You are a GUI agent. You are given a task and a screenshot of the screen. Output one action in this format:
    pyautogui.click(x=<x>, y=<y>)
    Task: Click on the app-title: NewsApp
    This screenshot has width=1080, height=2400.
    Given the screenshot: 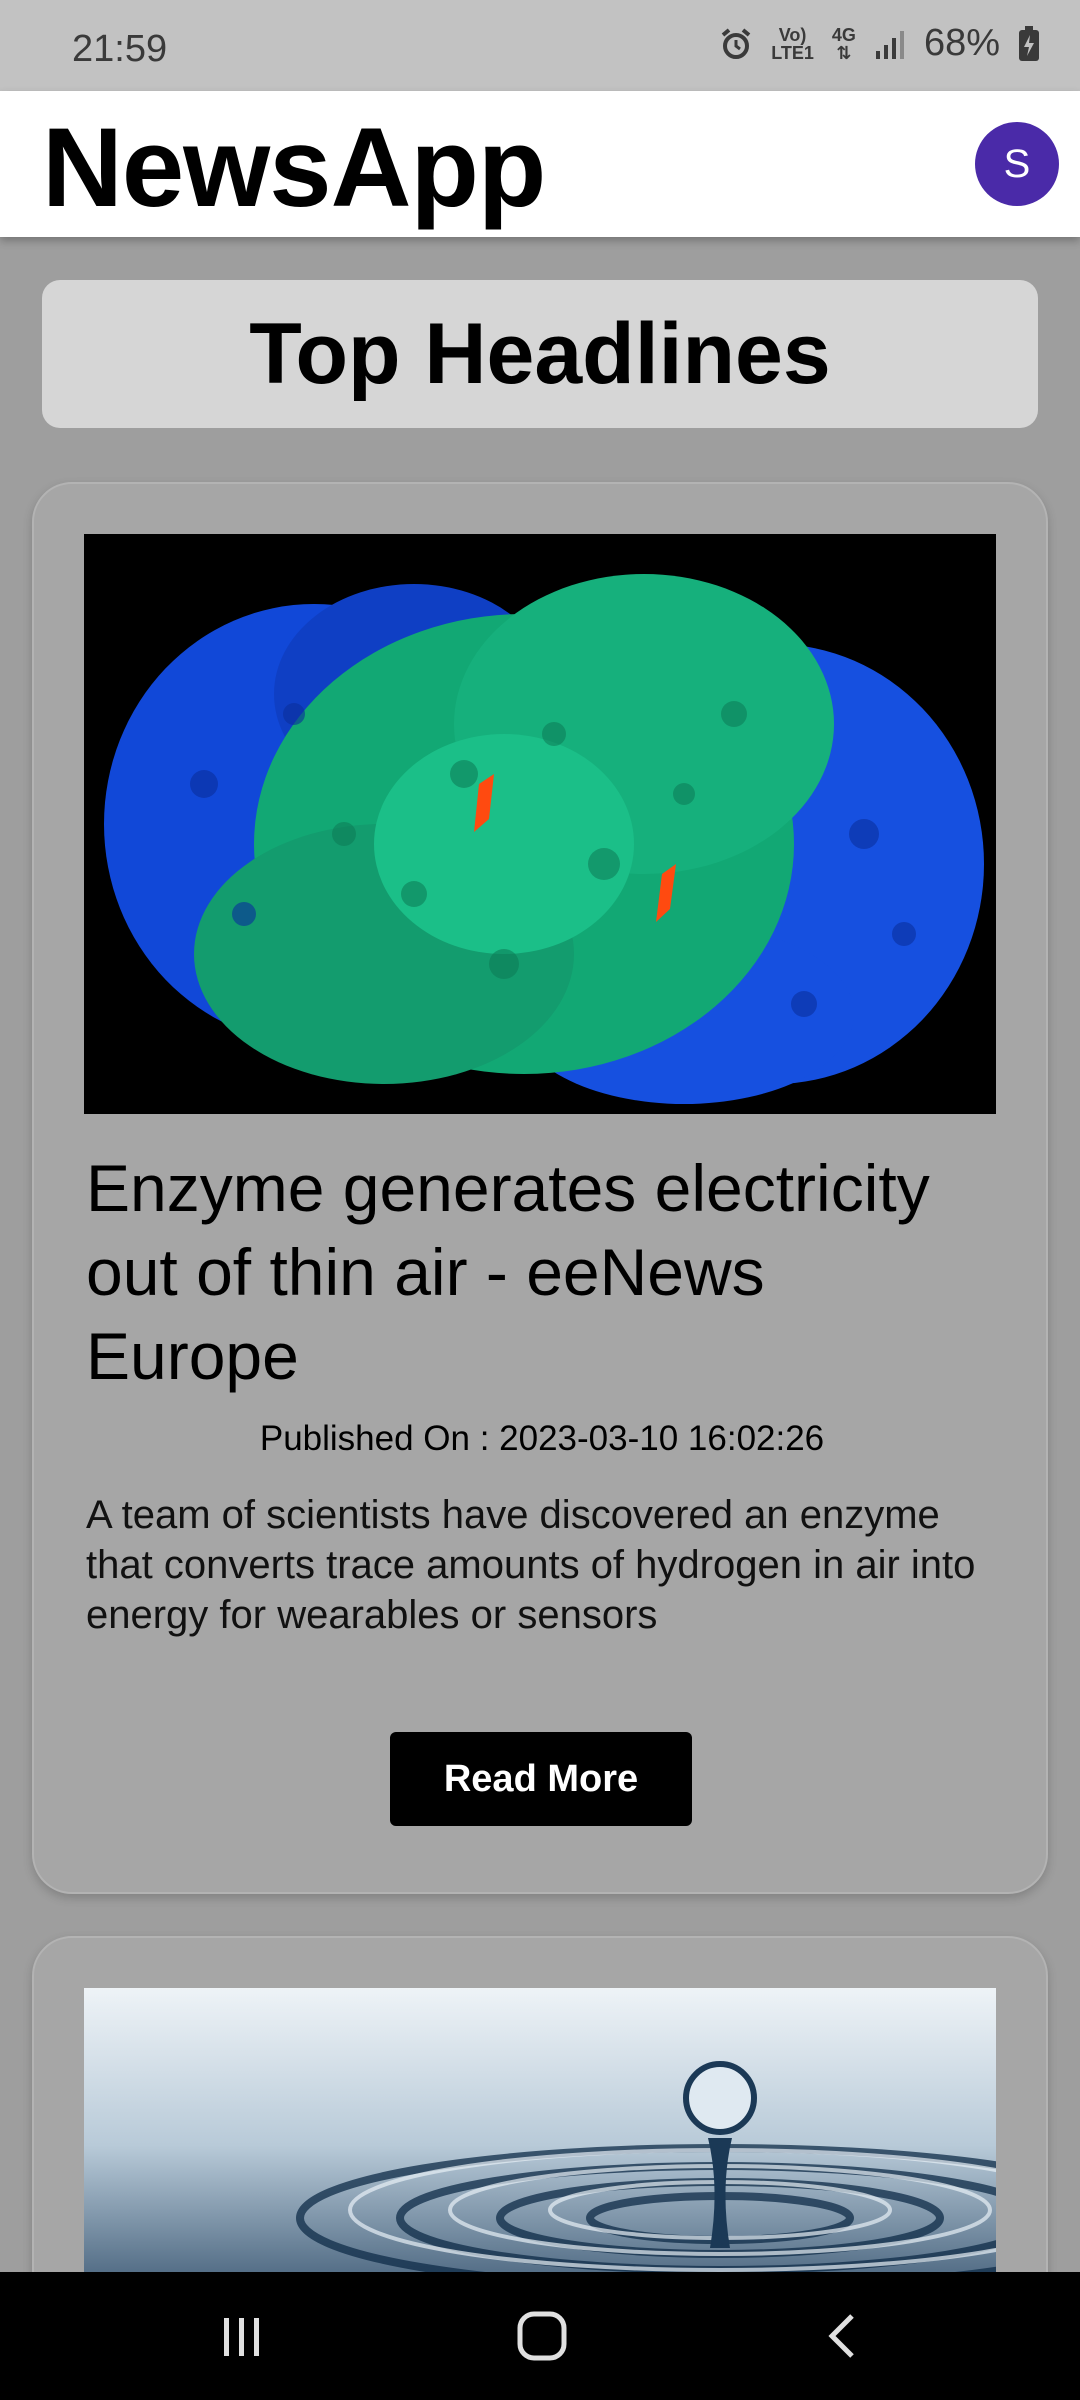 What is the action you would take?
    pyautogui.click(x=294, y=167)
    